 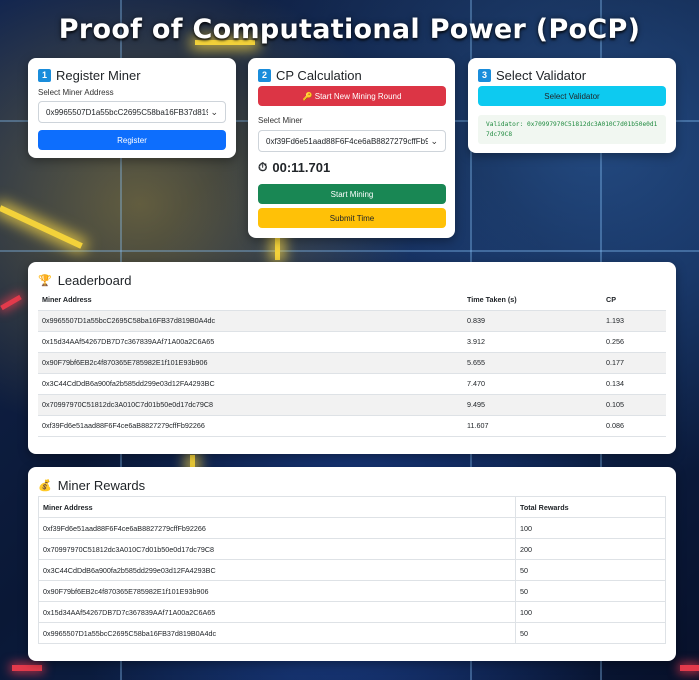 I want to click on select-validator-button: Select Validator, so click(x=572, y=96).